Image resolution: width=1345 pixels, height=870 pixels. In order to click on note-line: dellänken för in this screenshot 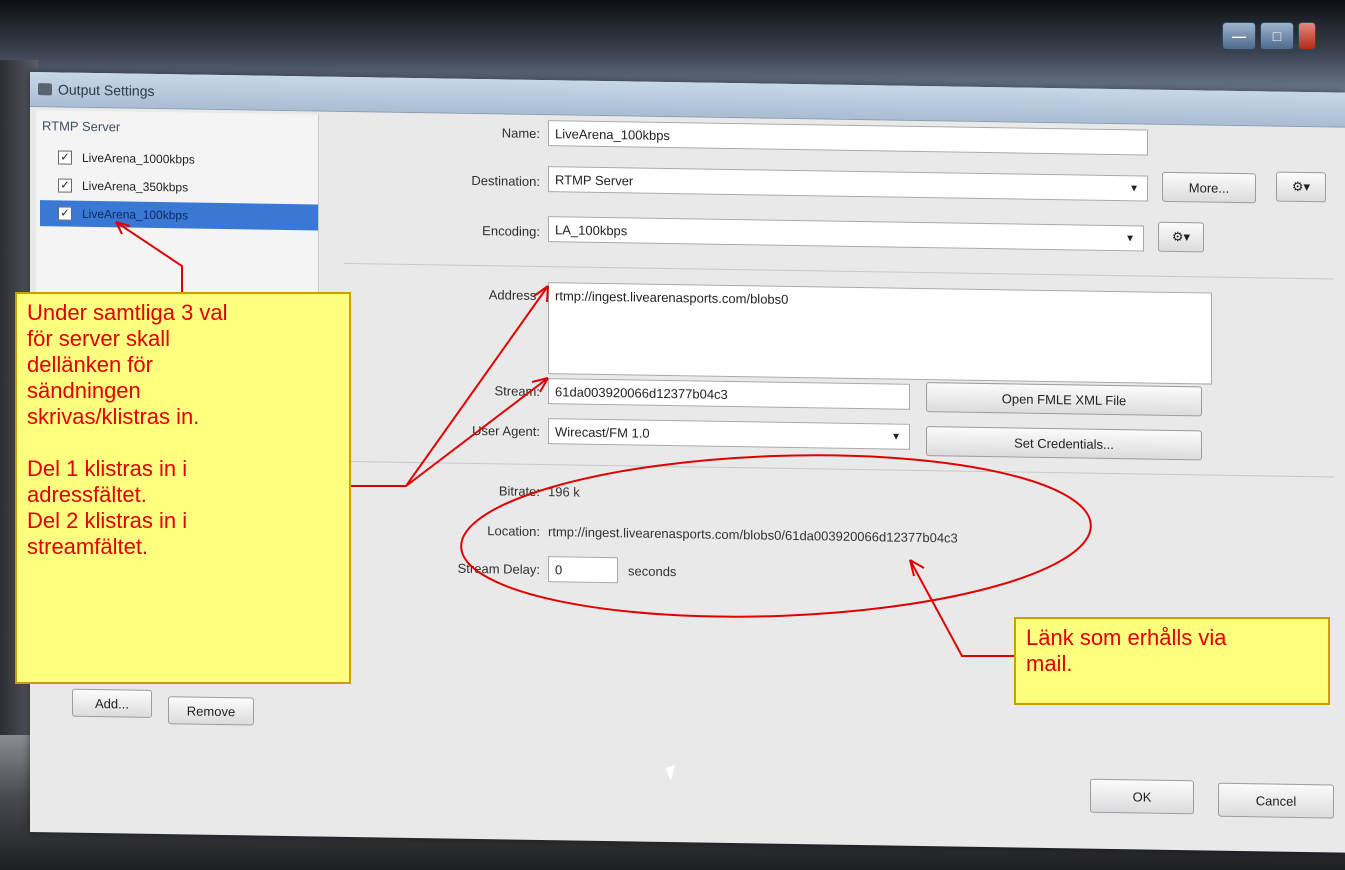, I will do `click(90, 364)`.